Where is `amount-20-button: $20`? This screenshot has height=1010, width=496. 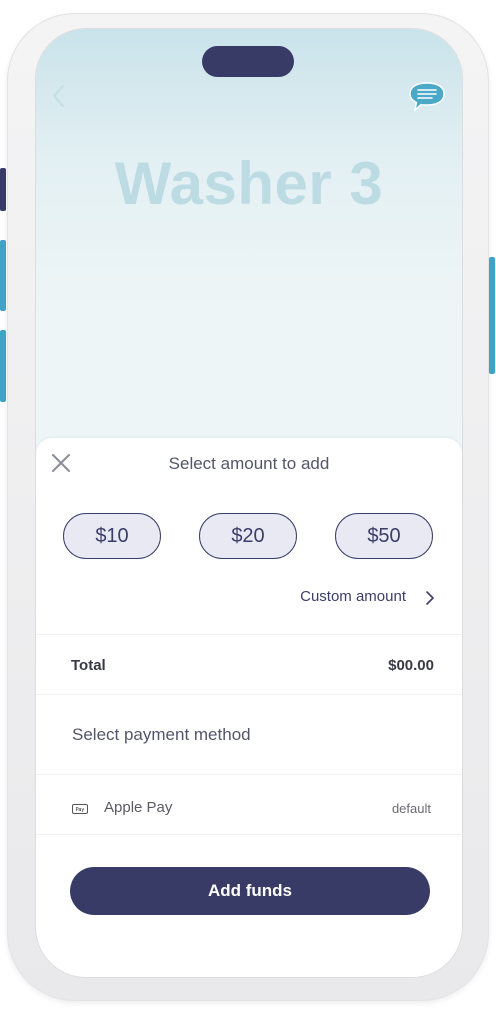 amount-20-button: $20 is located at coordinates (248, 536).